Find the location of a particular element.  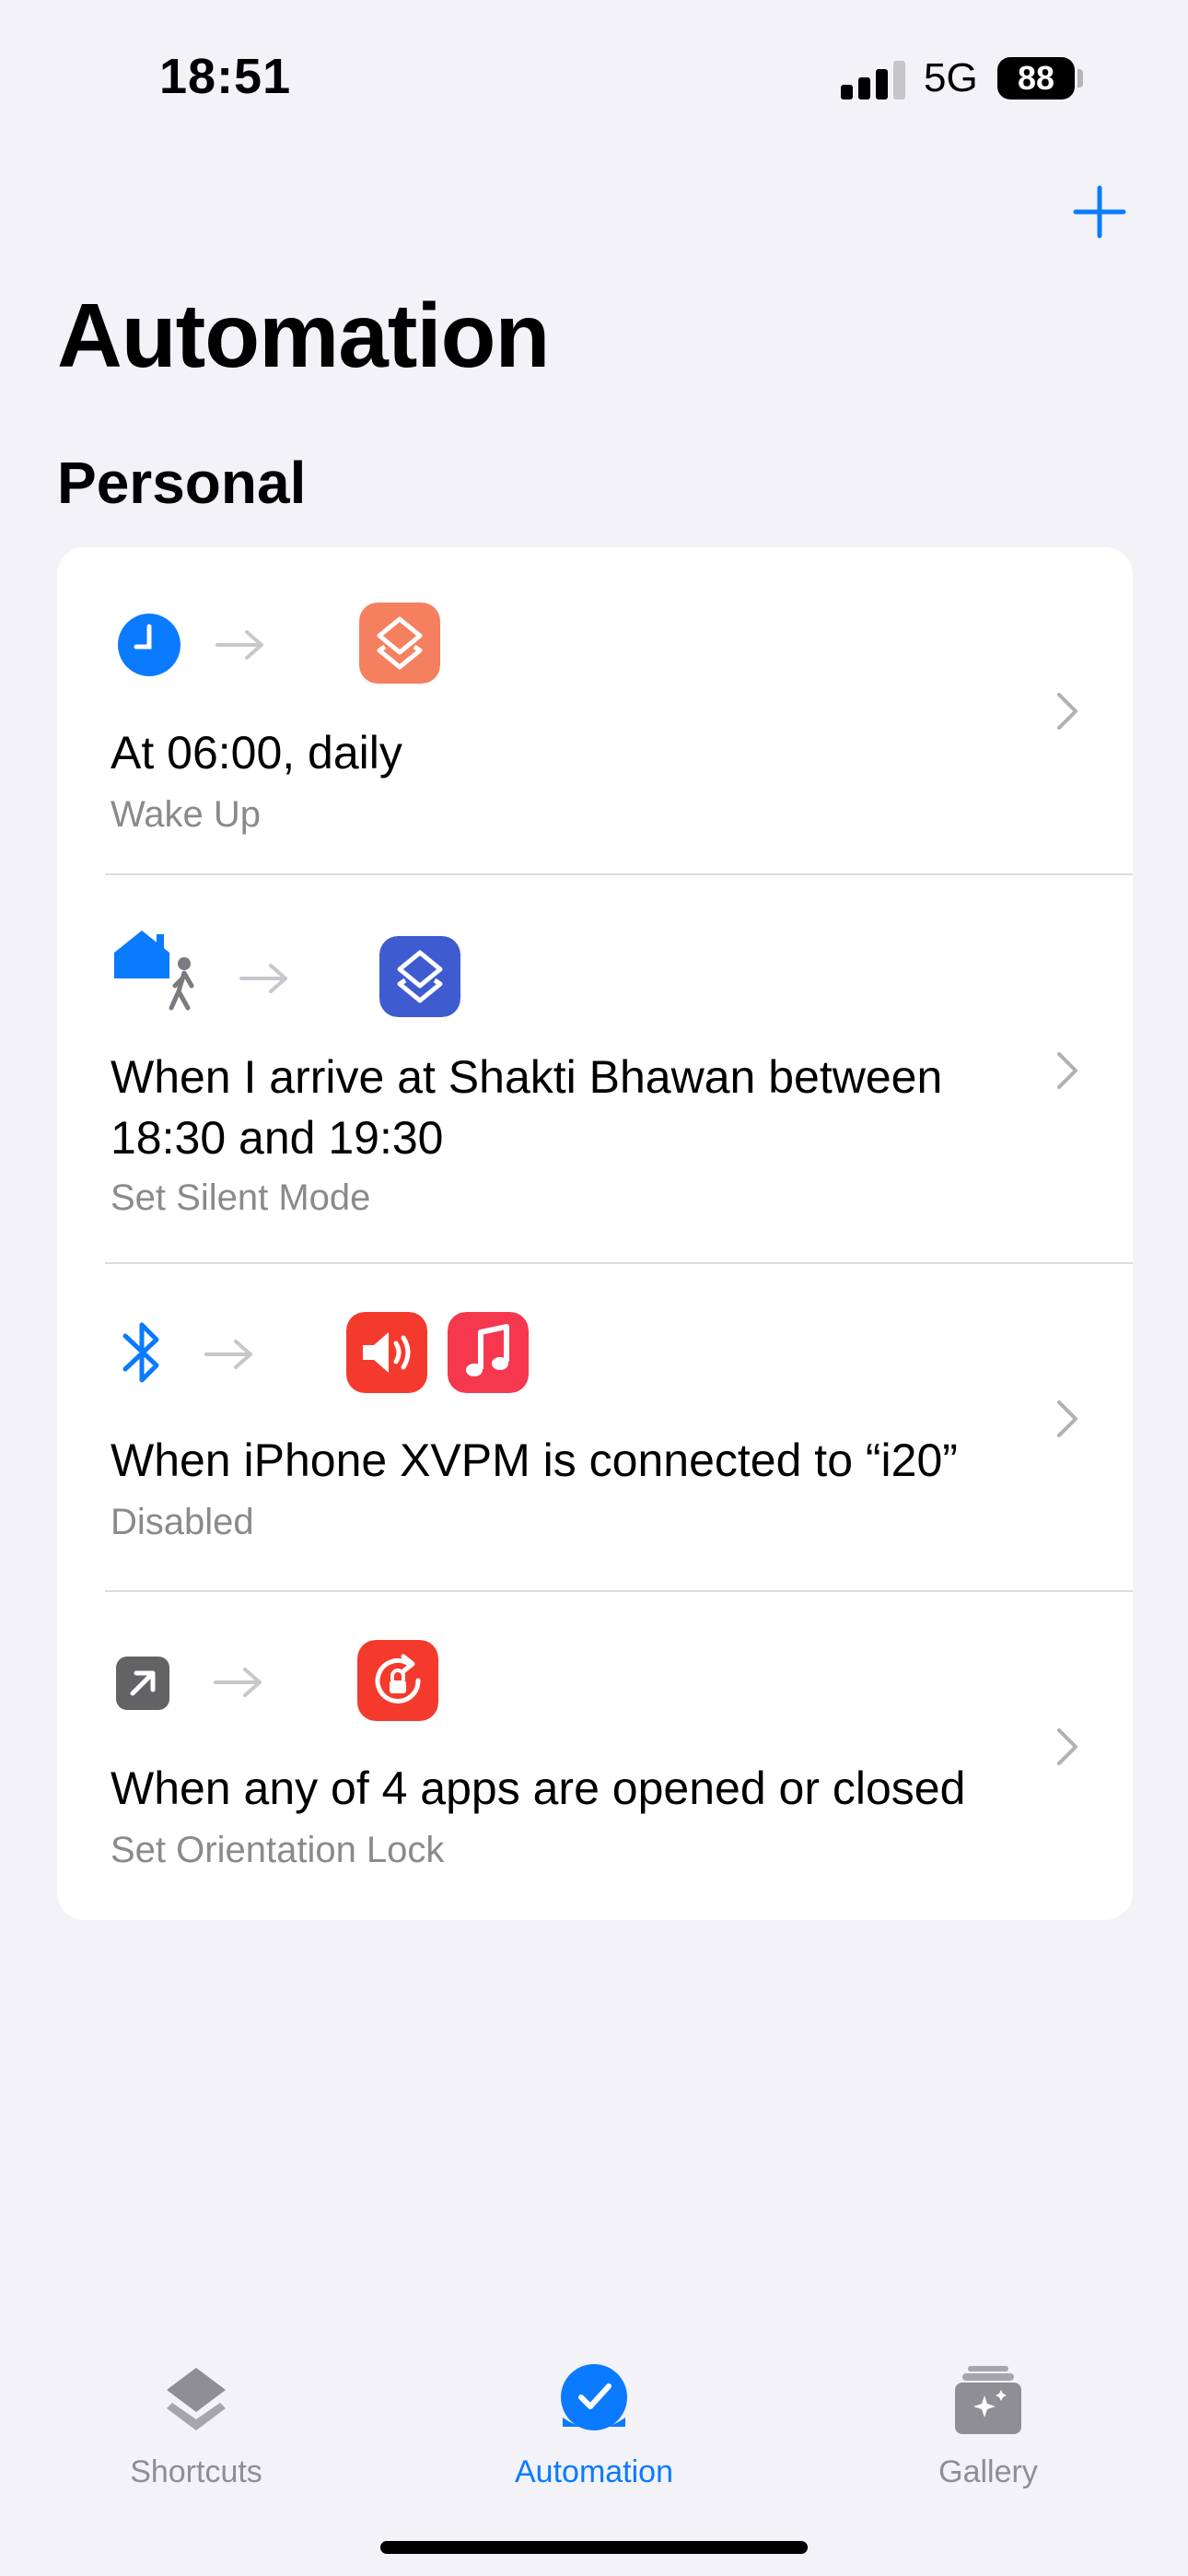

automation-title: When any of 4 apps are opened or closed is located at coordinates (538, 1788).